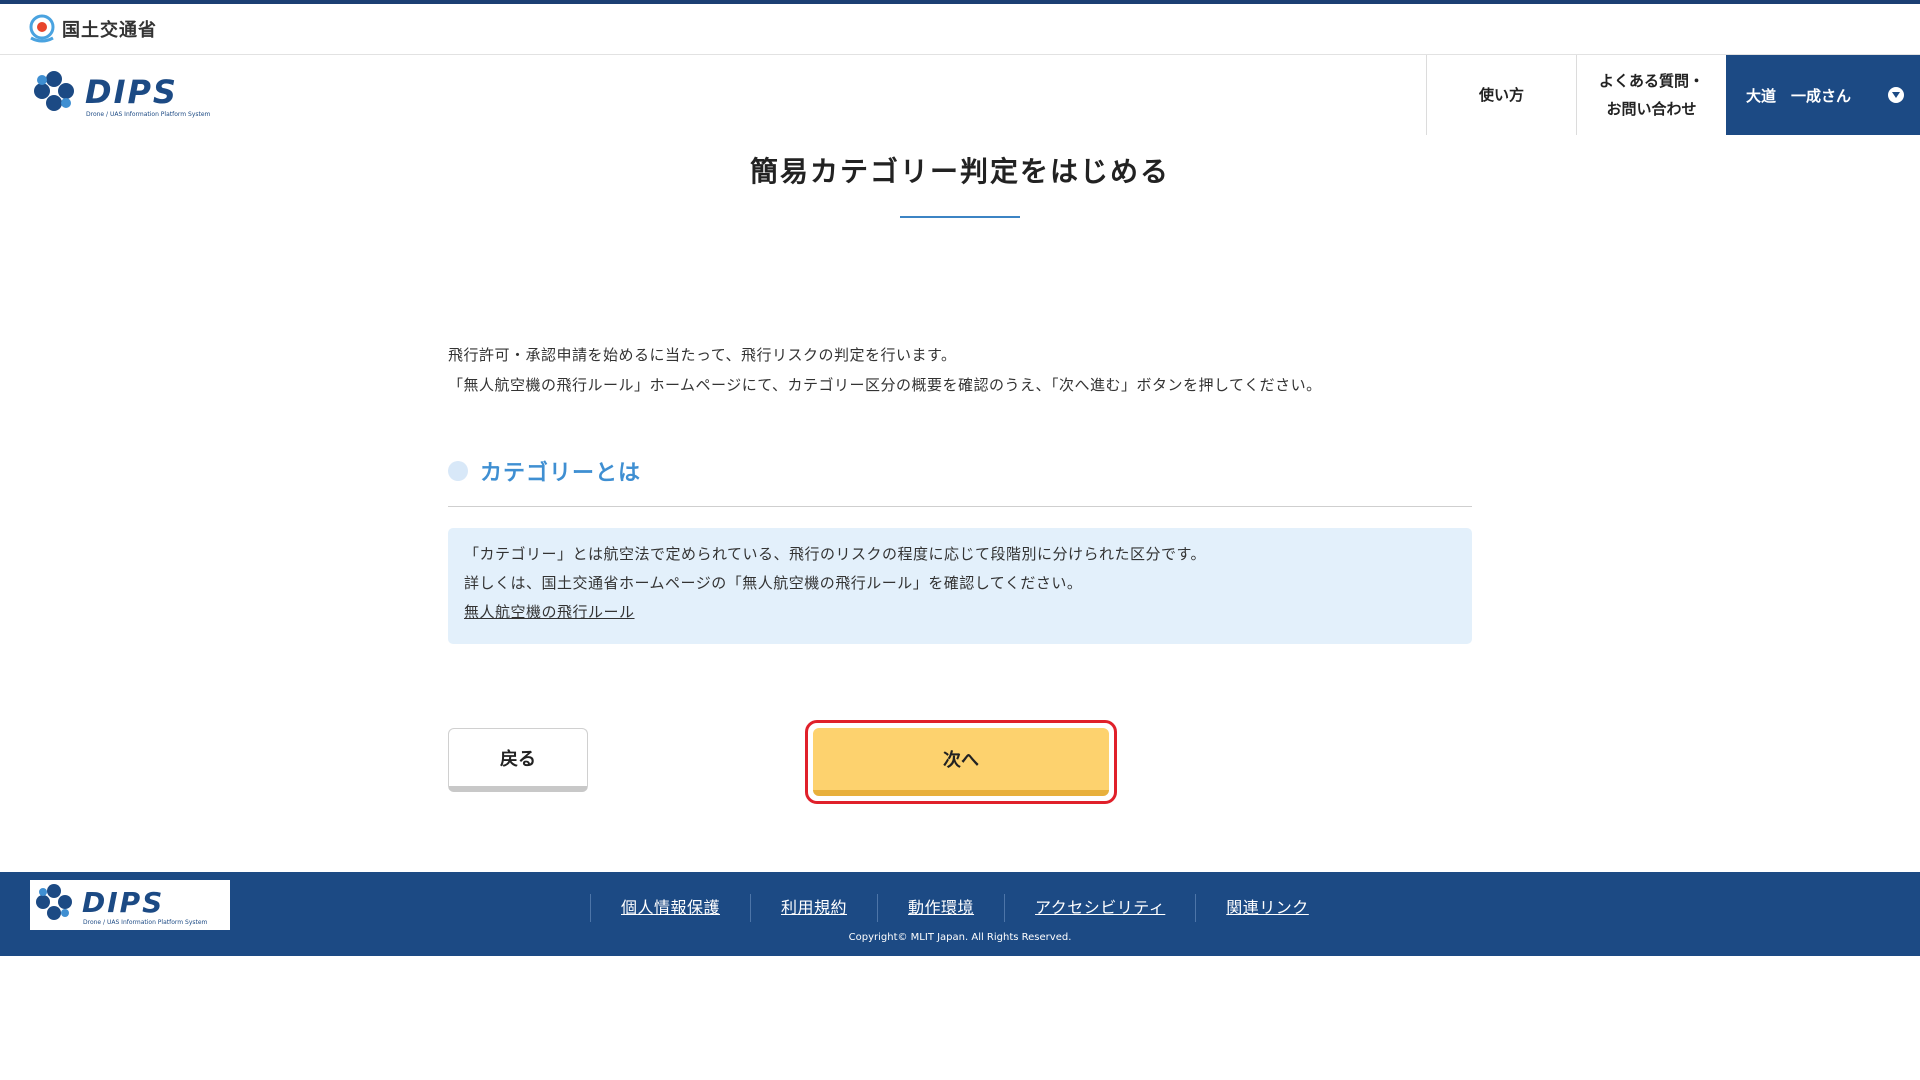 This screenshot has width=1920, height=1080. What do you see at coordinates (702, 355) in the screenshot?
I see `intro-line-1: 飛行許可・承認申請を始めるに当たって、飛行リスクの判定を行います。` at bounding box center [702, 355].